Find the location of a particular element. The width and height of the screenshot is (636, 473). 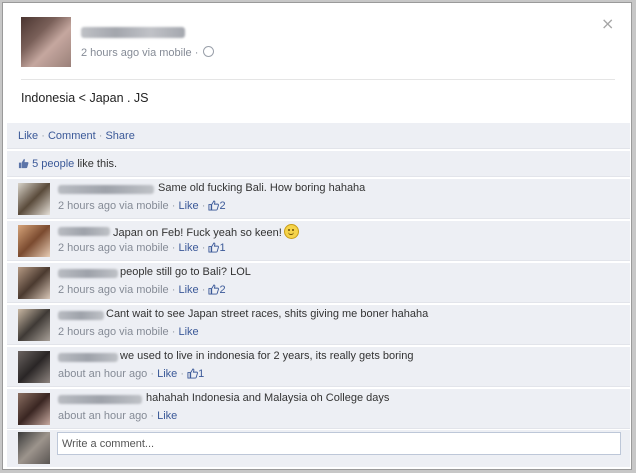

smiley-icon is located at coordinates (291, 231).